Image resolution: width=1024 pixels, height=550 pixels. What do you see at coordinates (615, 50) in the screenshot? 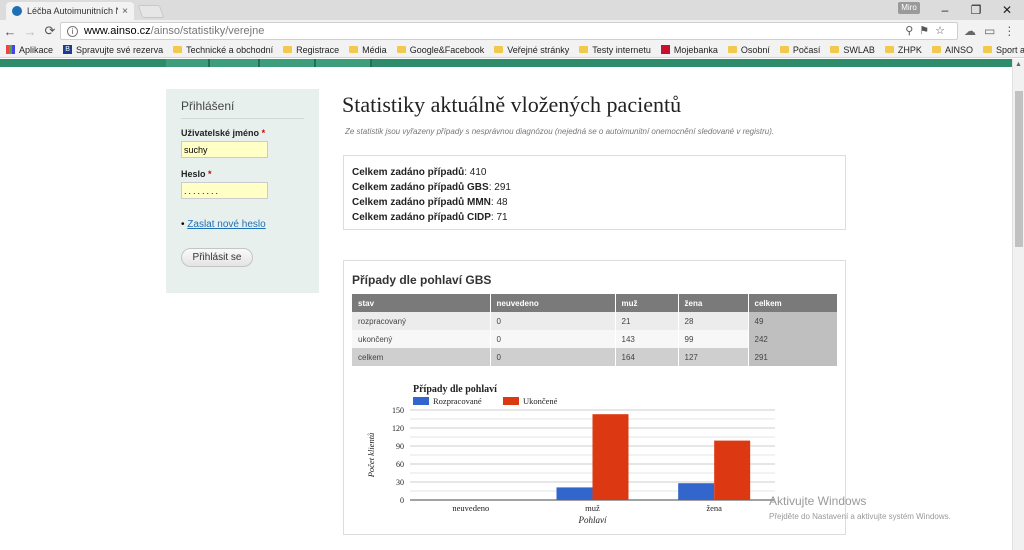
I see `bookmark-folder: Testy internetu` at bounding box center [615, 50].